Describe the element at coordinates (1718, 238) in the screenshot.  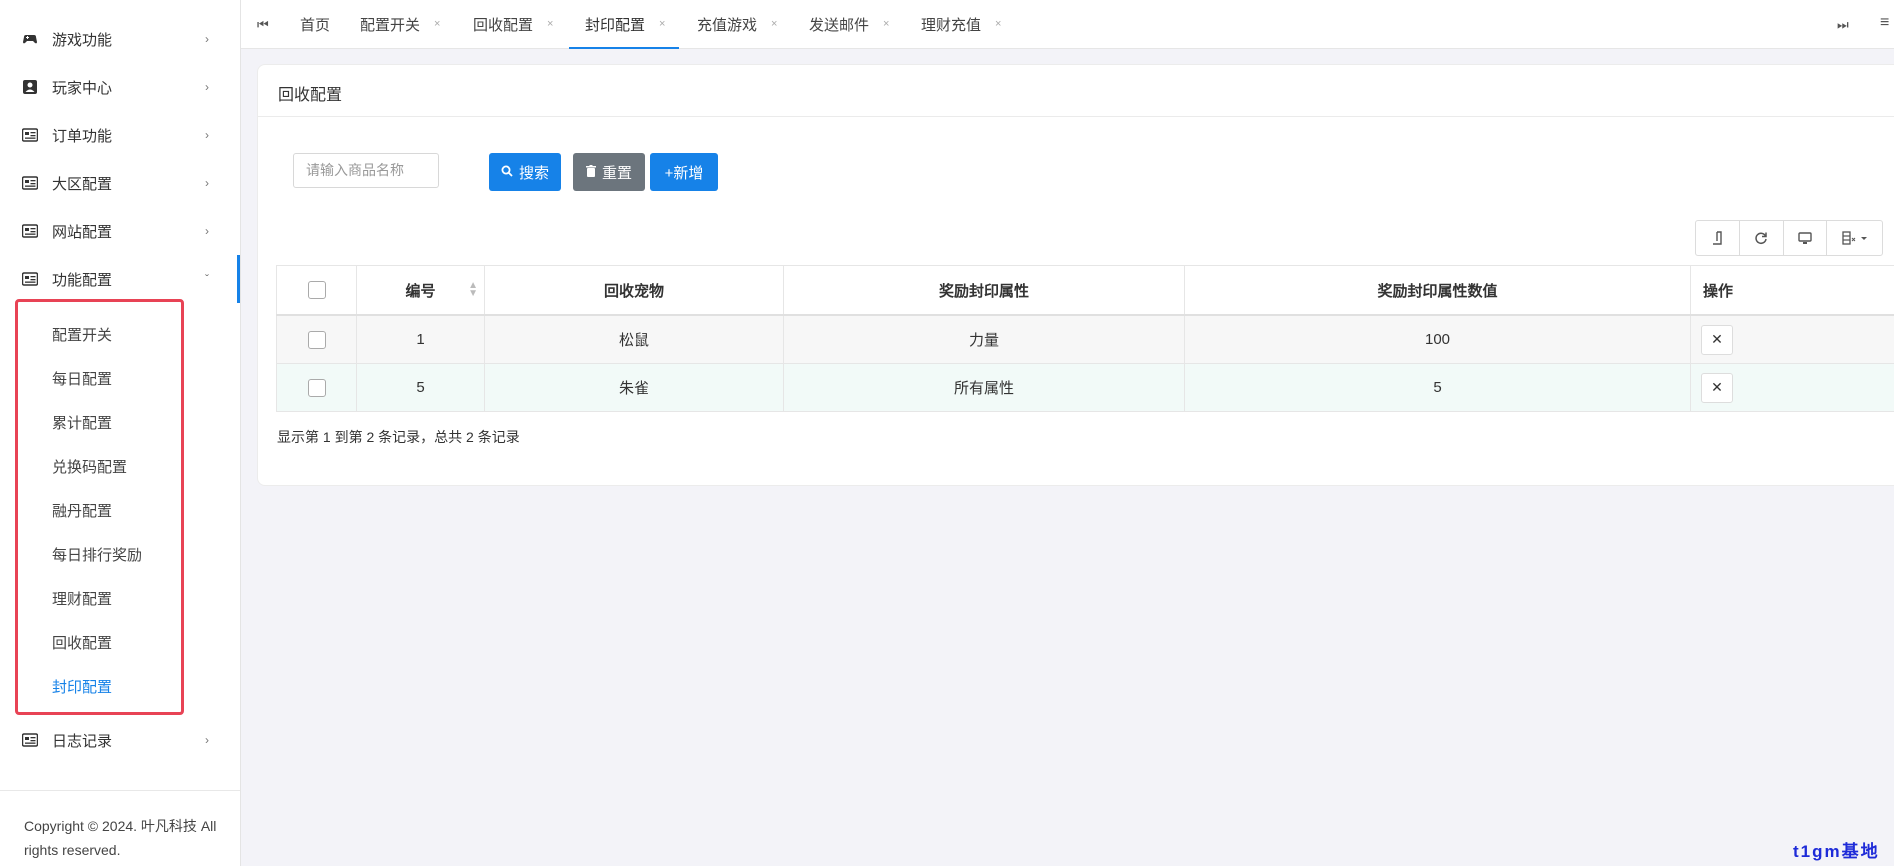
I see `fullscreen-toggle-icon` at that location.